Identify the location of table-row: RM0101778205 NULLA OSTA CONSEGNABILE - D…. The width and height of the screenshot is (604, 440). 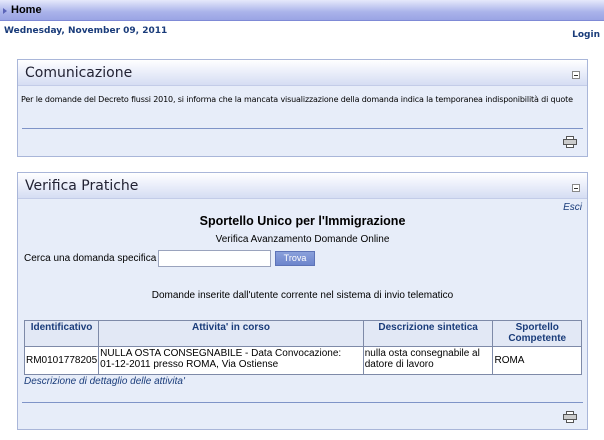
(302, 360).